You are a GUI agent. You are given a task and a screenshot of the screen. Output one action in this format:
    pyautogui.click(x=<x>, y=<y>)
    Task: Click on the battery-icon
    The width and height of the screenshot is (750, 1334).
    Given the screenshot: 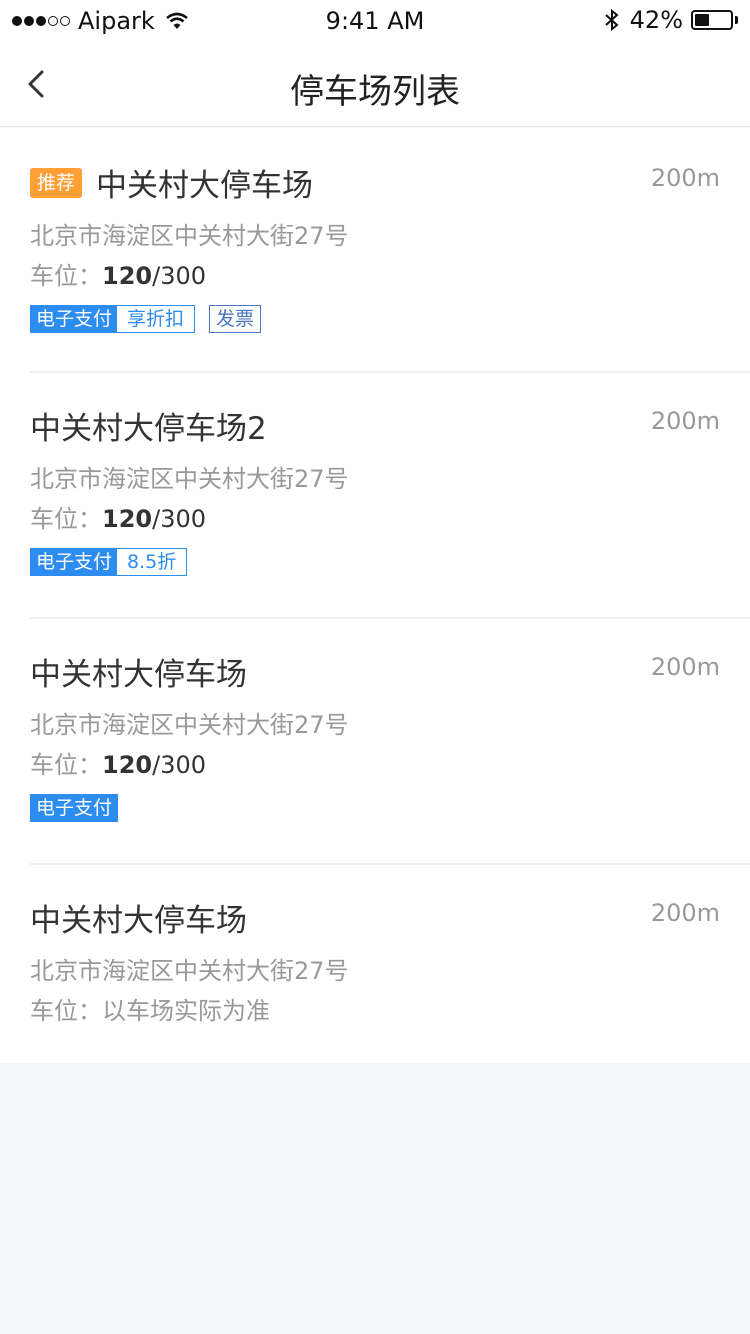 What is the action you would take?
    pyautogui.click(x=712, y=20)
    